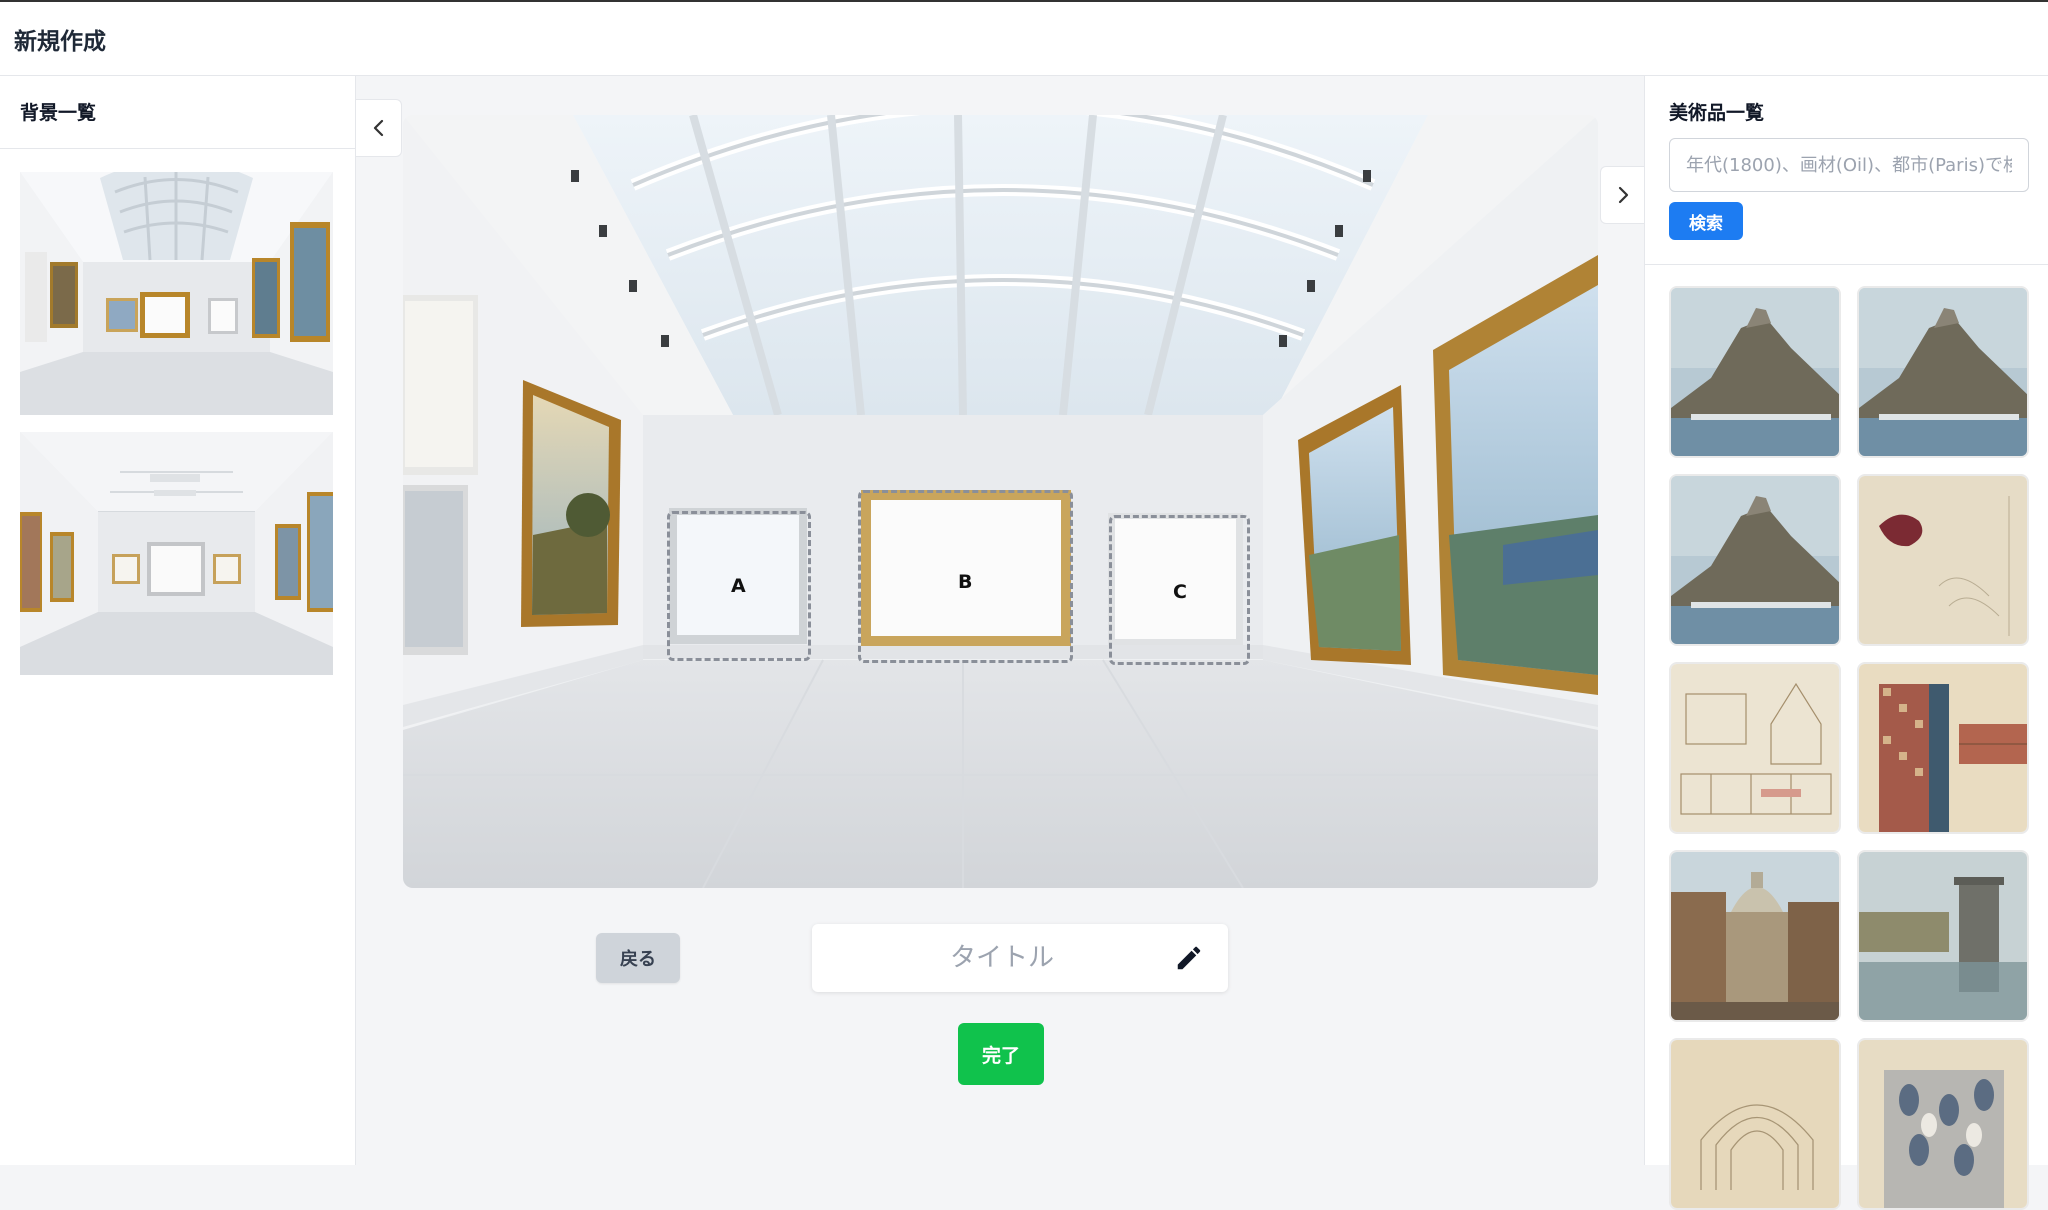  What do you see at coordinates (1024, 38) in the screenshot?
I see `top-header: 新規作成` at bounding box center [1024, 38].